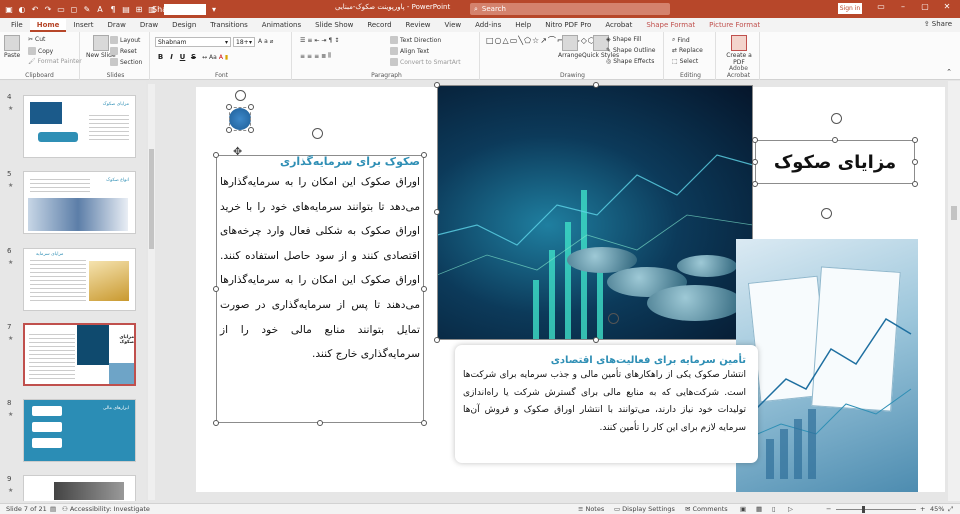 Image resolution: width=960 pixels, height=514 pixels. I want to click on bold-button: B, so click(160, 57).